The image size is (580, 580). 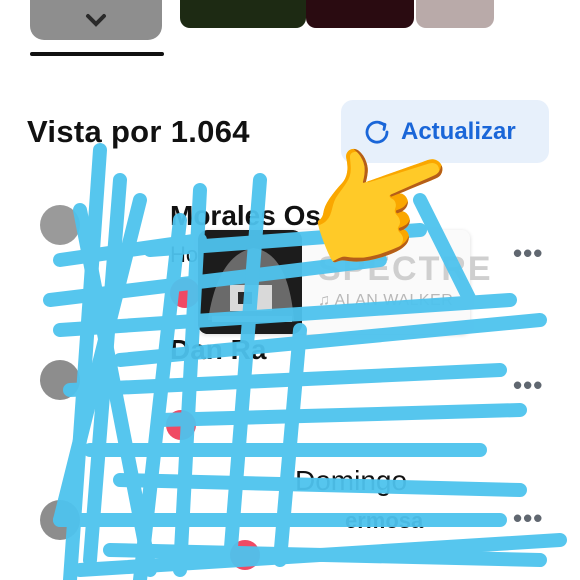 I want to click on active-tab-indicator, so click(x=97, y=54).